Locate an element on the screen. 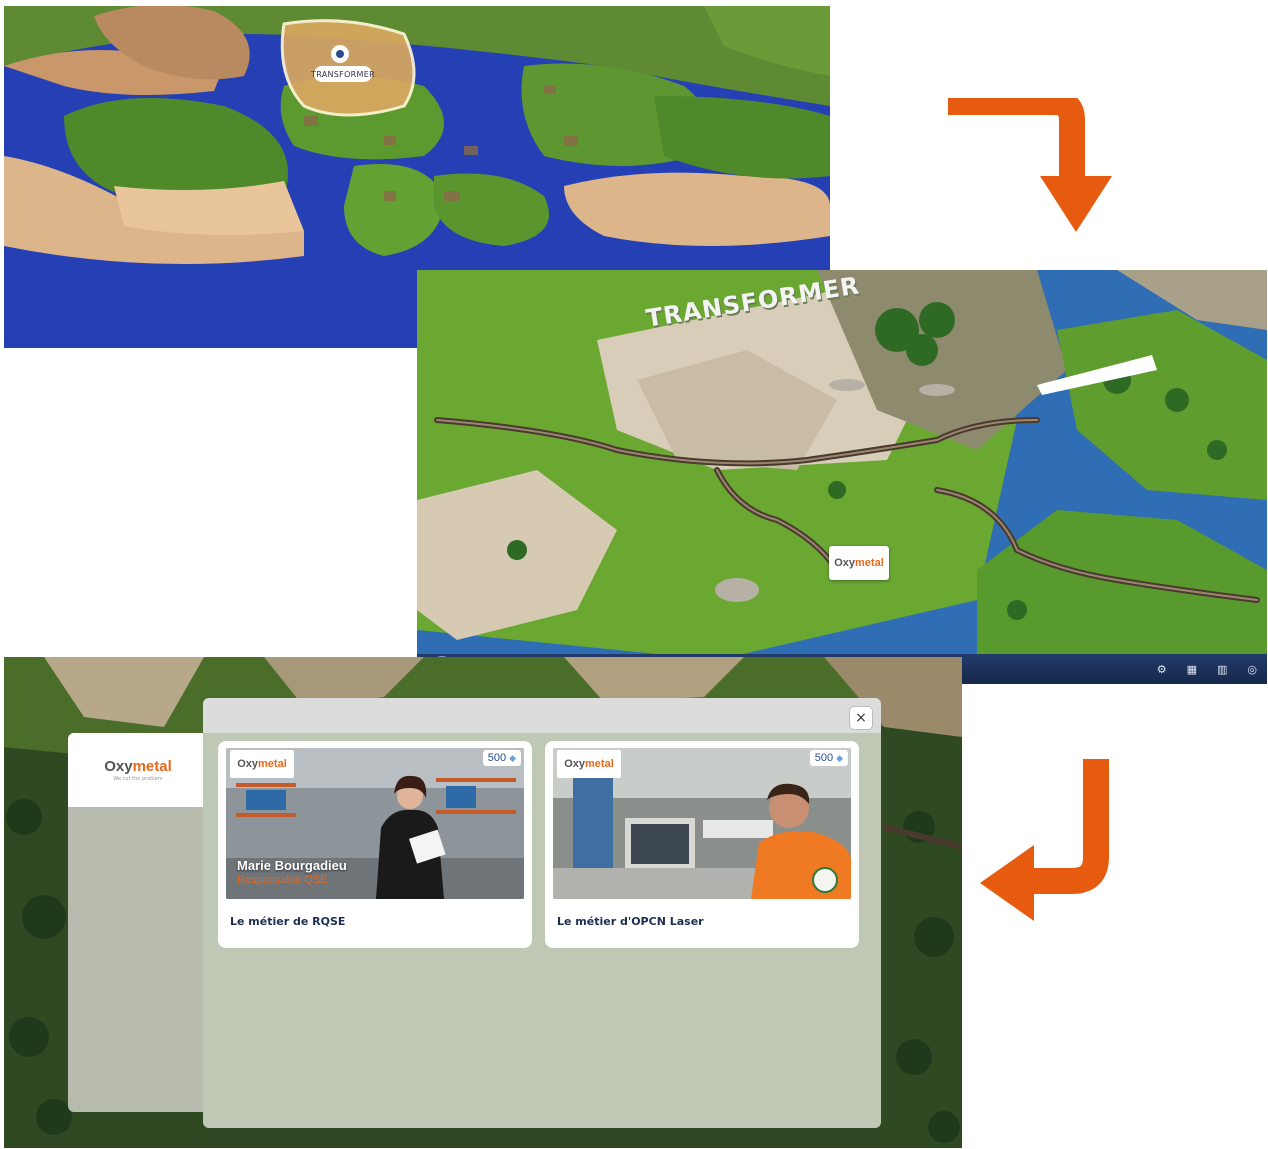 This screenshot has height=1149, width=1268. oxymetal-logo: Oxymetal We cut the problem is located at coordinates (138, 770).